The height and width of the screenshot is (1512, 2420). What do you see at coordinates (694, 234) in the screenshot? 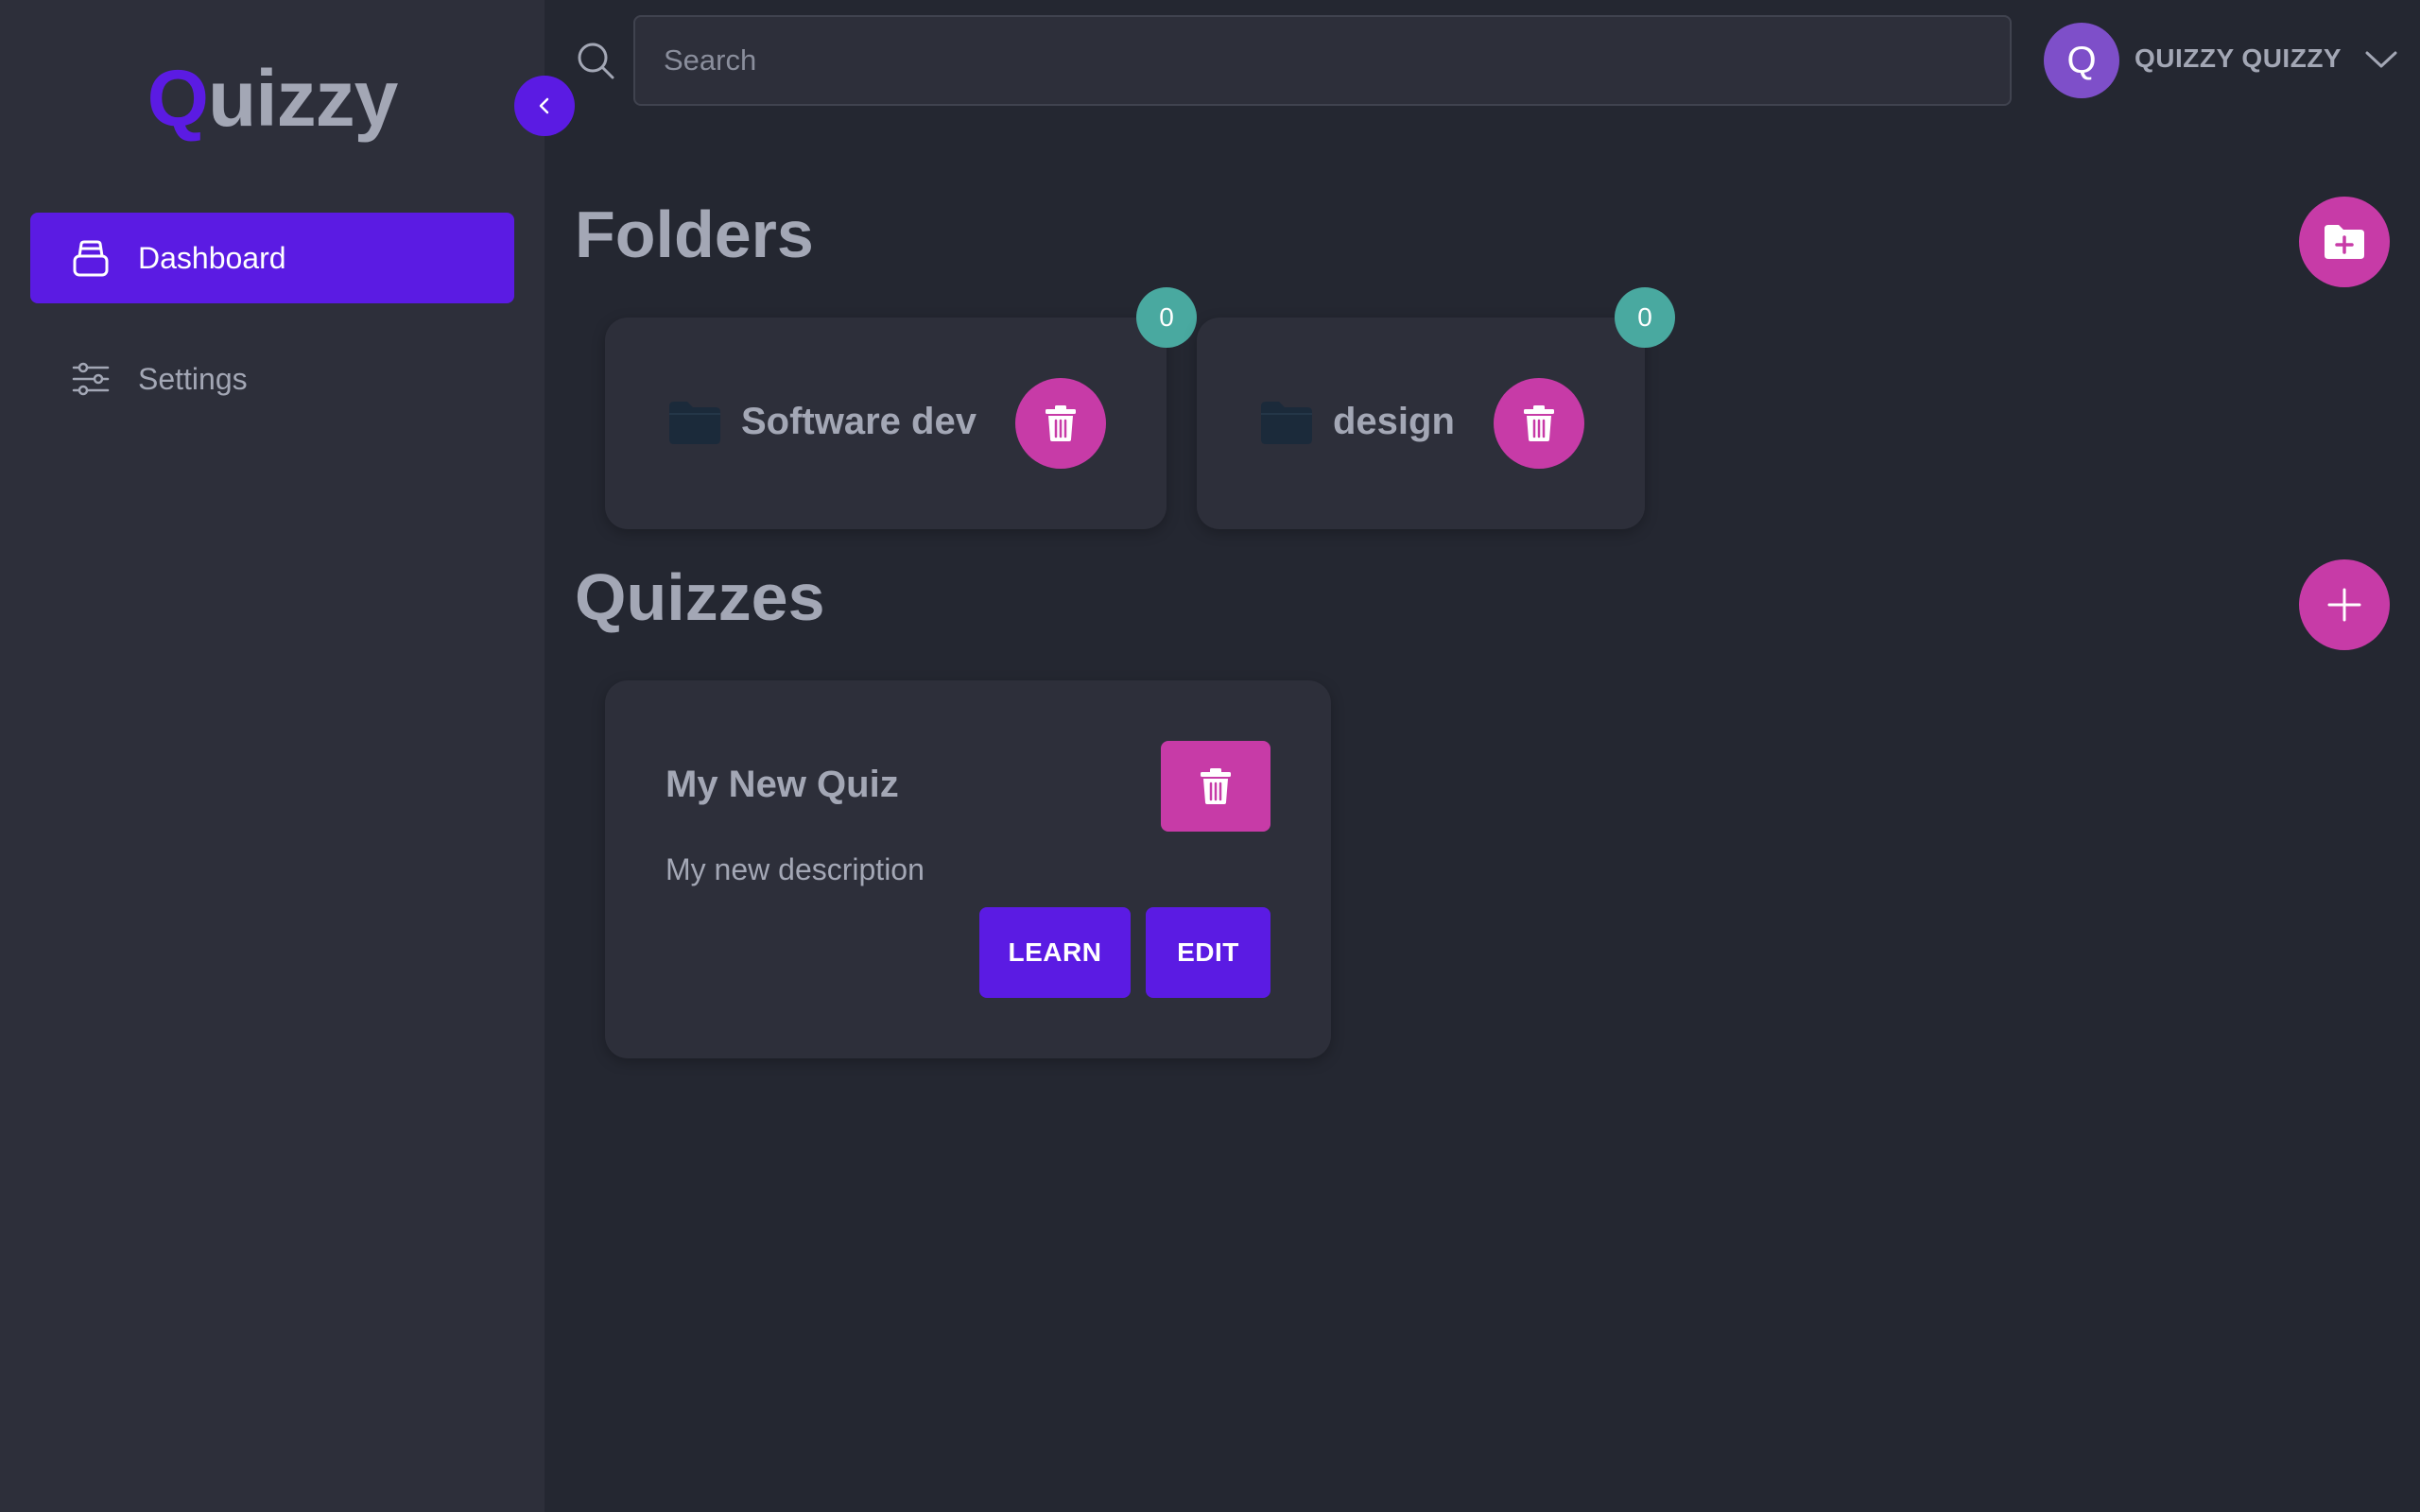
I see `folders-heading: Folders` at bounding box center [694, 234].